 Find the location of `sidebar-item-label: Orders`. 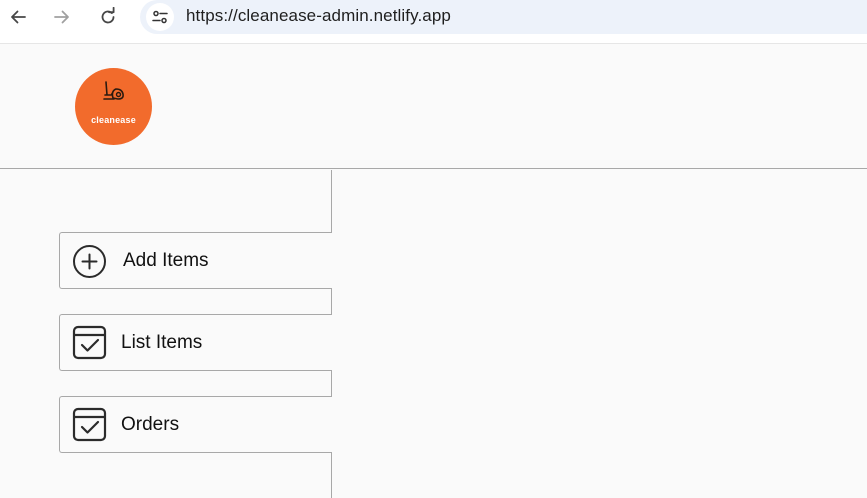

sidebar-item-label: Orders is located at coordinates (150, 424).